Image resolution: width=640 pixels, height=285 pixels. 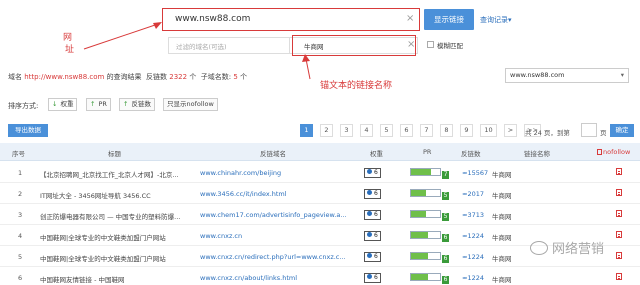 I want to click on only-nofollow-button: 只显示nofollow, so click(x=190, y=104).